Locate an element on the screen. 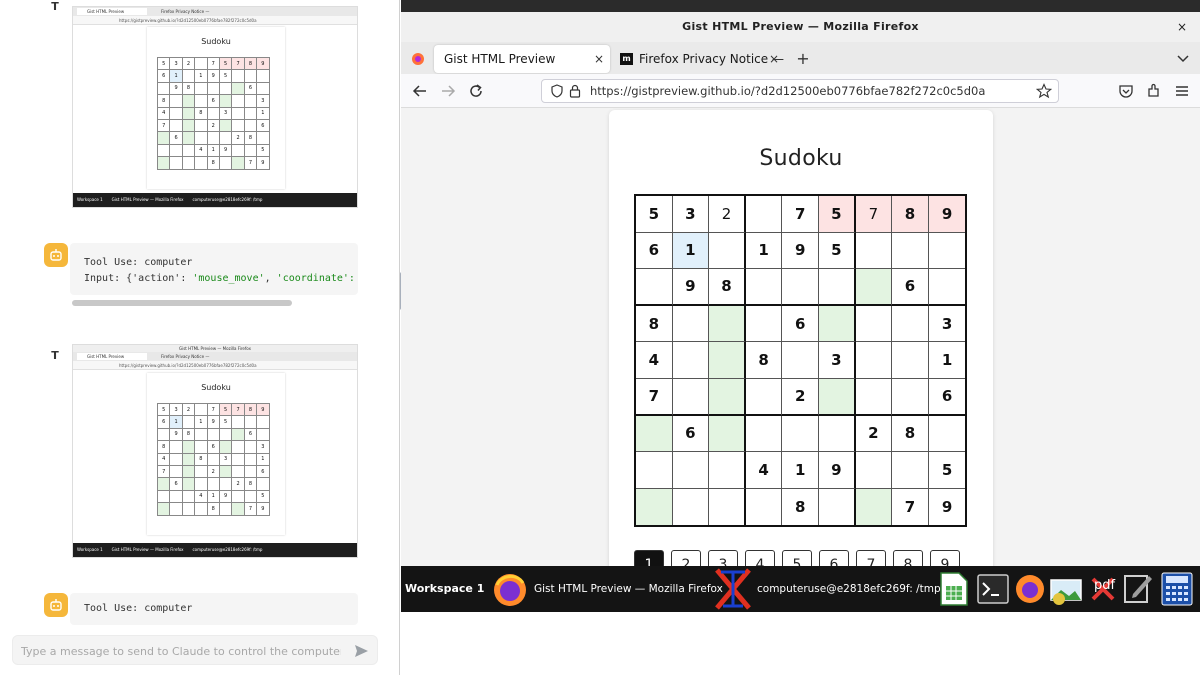 Image resolution: width=1200 pixels, height=675 pixels. terminal-icon is located at coordinates (993, 589).